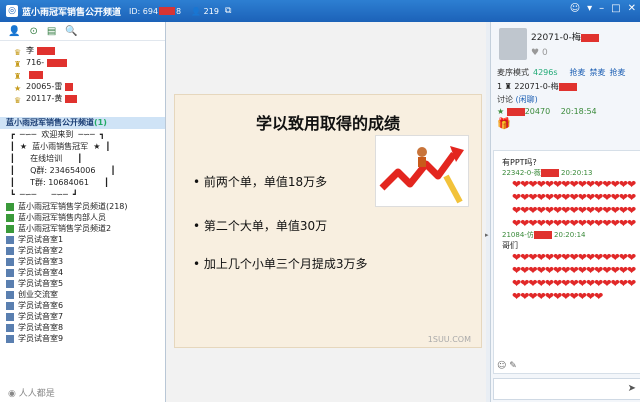  Describe the element at coordinates (33, 31) in the screenshot. I see `location-icon: ⊙` at that location.